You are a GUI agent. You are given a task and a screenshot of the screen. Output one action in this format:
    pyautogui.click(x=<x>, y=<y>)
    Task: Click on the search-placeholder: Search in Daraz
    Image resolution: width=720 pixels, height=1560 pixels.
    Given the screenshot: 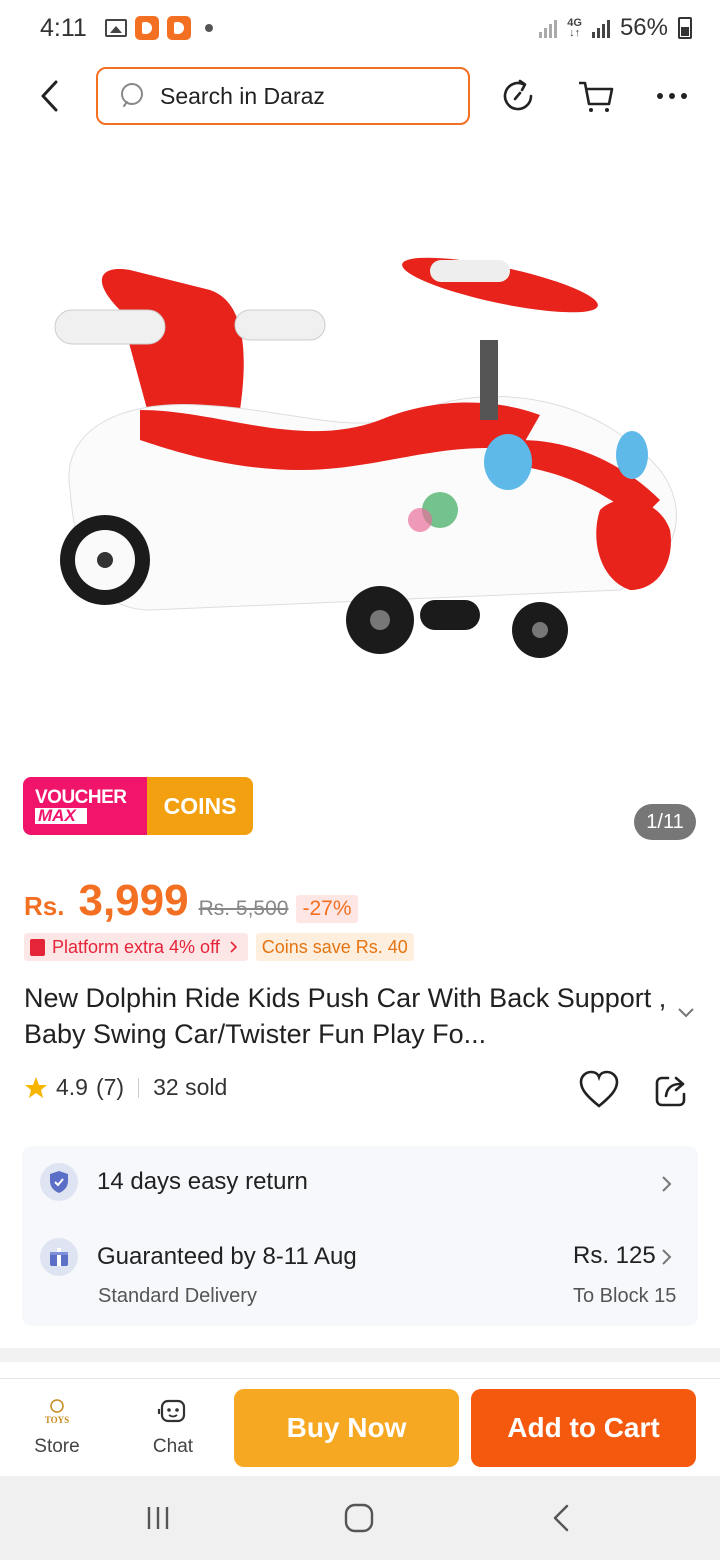 What is the action you would take?
    pyautogui.click(x=242, y=95)
    